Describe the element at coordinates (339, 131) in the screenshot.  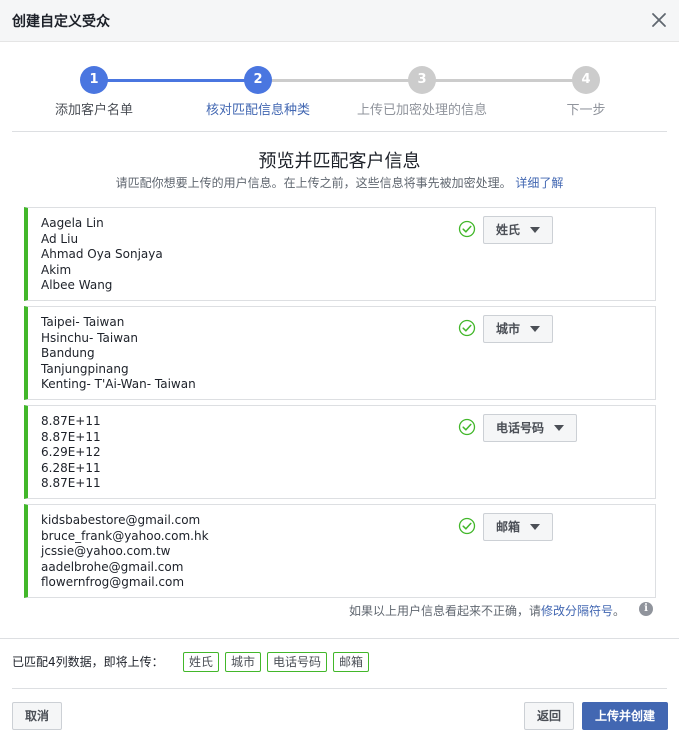
I see `stepper-divider` at that location.